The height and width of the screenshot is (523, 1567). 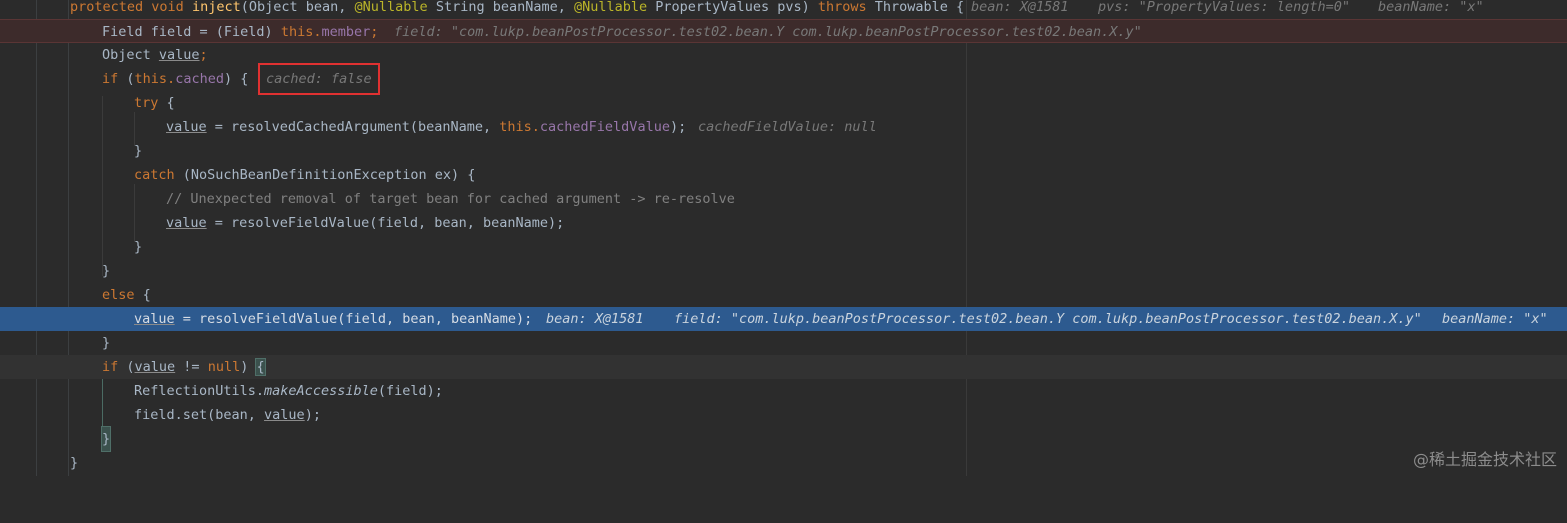 I want to click on code-text: !=, so click(x=191, y=367).